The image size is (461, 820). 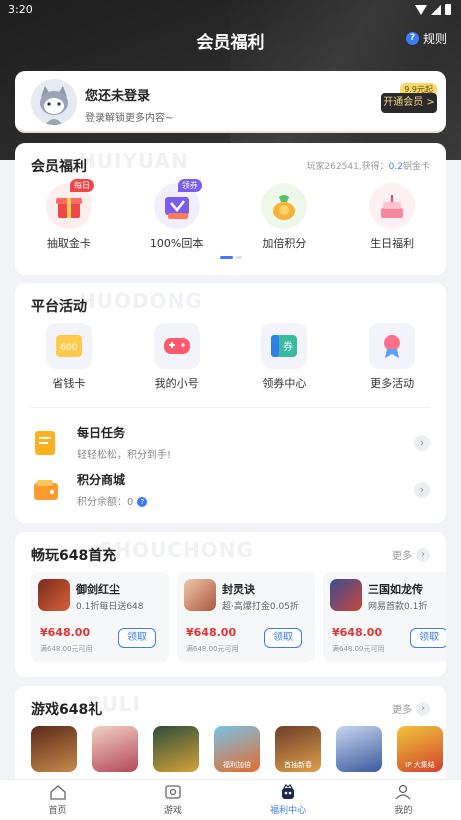 I want to click on game-thumbnail: 福利加倍, so click(x=237, y=749).